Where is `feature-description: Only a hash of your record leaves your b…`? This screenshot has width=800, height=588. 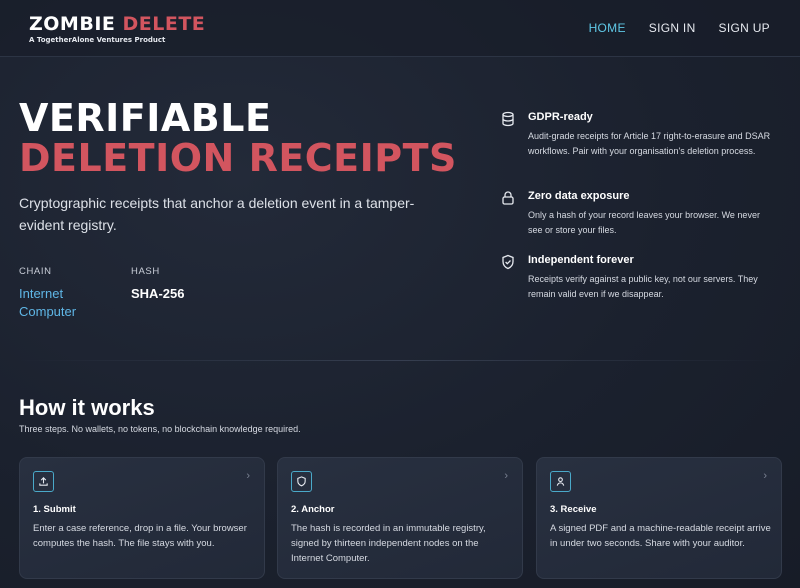
feature-description: Only a hash of your record leaves your b… is located at coordinates (644, 222).